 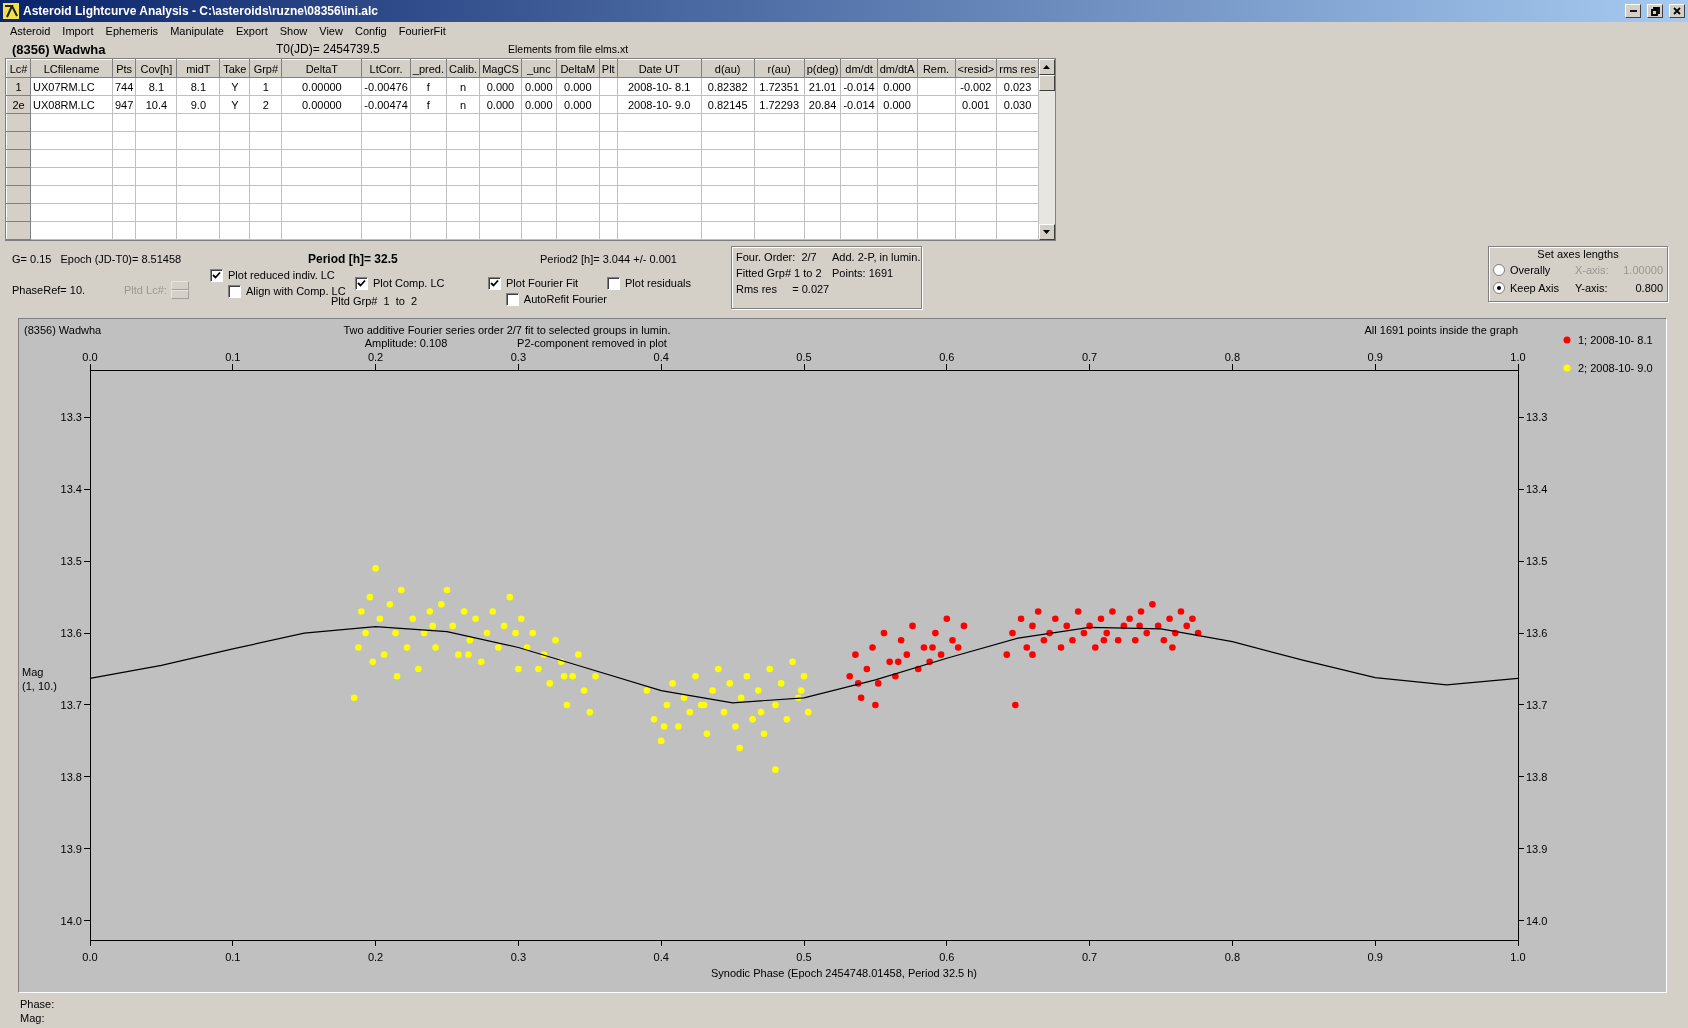 What do you see at coordinates (386, 68) in the screenshot?
I see `column-header: LtCorr.` at bounding box center [386, 68].